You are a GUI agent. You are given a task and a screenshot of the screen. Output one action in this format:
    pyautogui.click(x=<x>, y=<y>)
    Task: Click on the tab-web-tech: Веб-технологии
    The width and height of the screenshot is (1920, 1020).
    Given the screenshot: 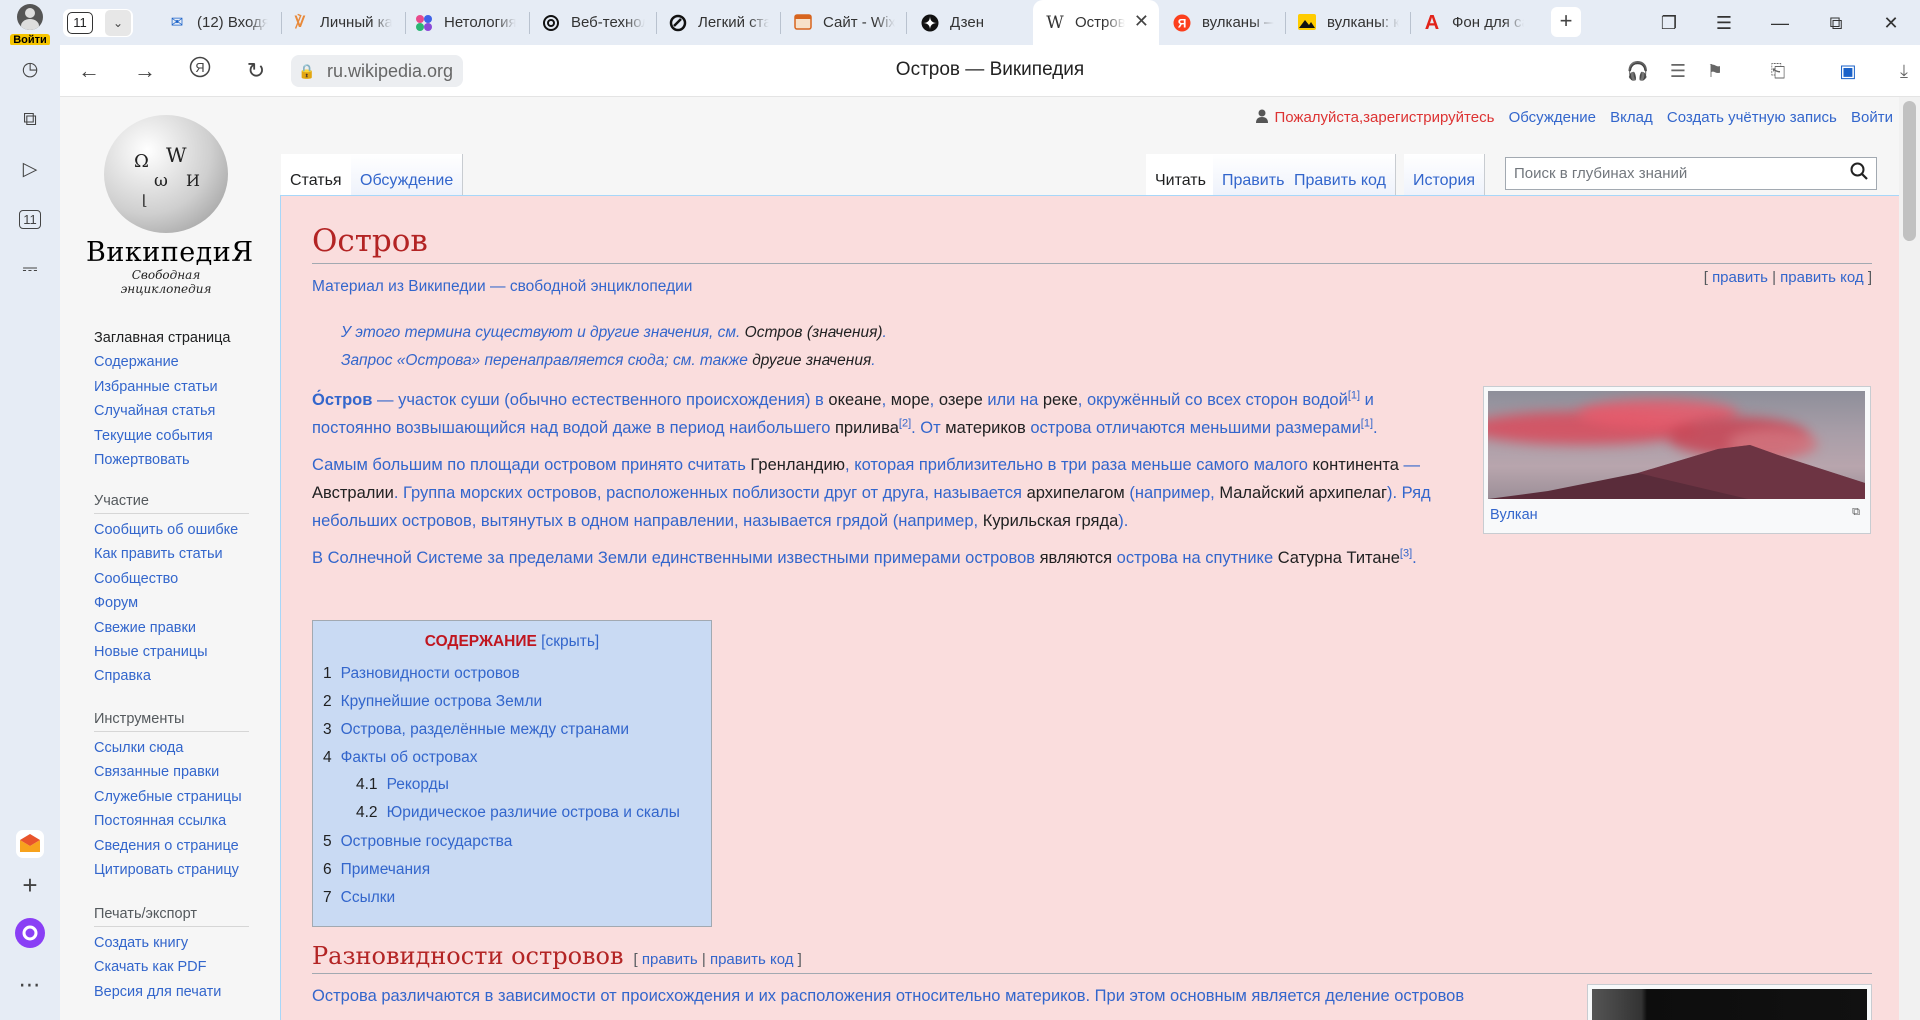 What is the action you would take?
    pyautogui.click(x=596, y=23)
    